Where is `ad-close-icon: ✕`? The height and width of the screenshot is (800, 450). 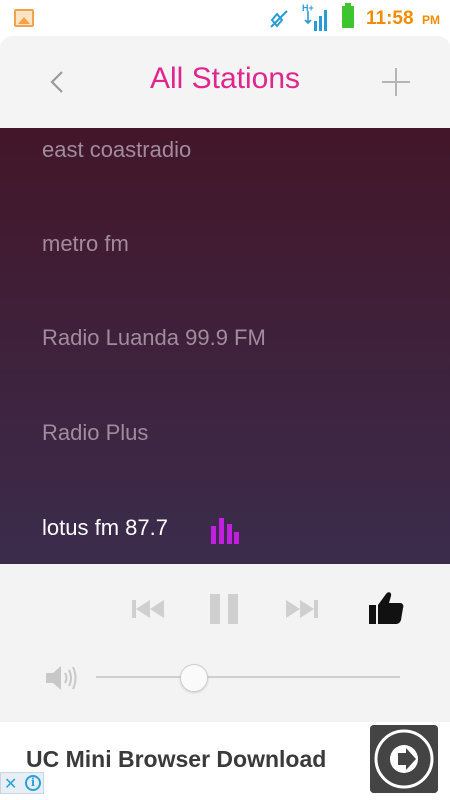
ad-close-icon: ✕ is located at coordinates (10, 784).